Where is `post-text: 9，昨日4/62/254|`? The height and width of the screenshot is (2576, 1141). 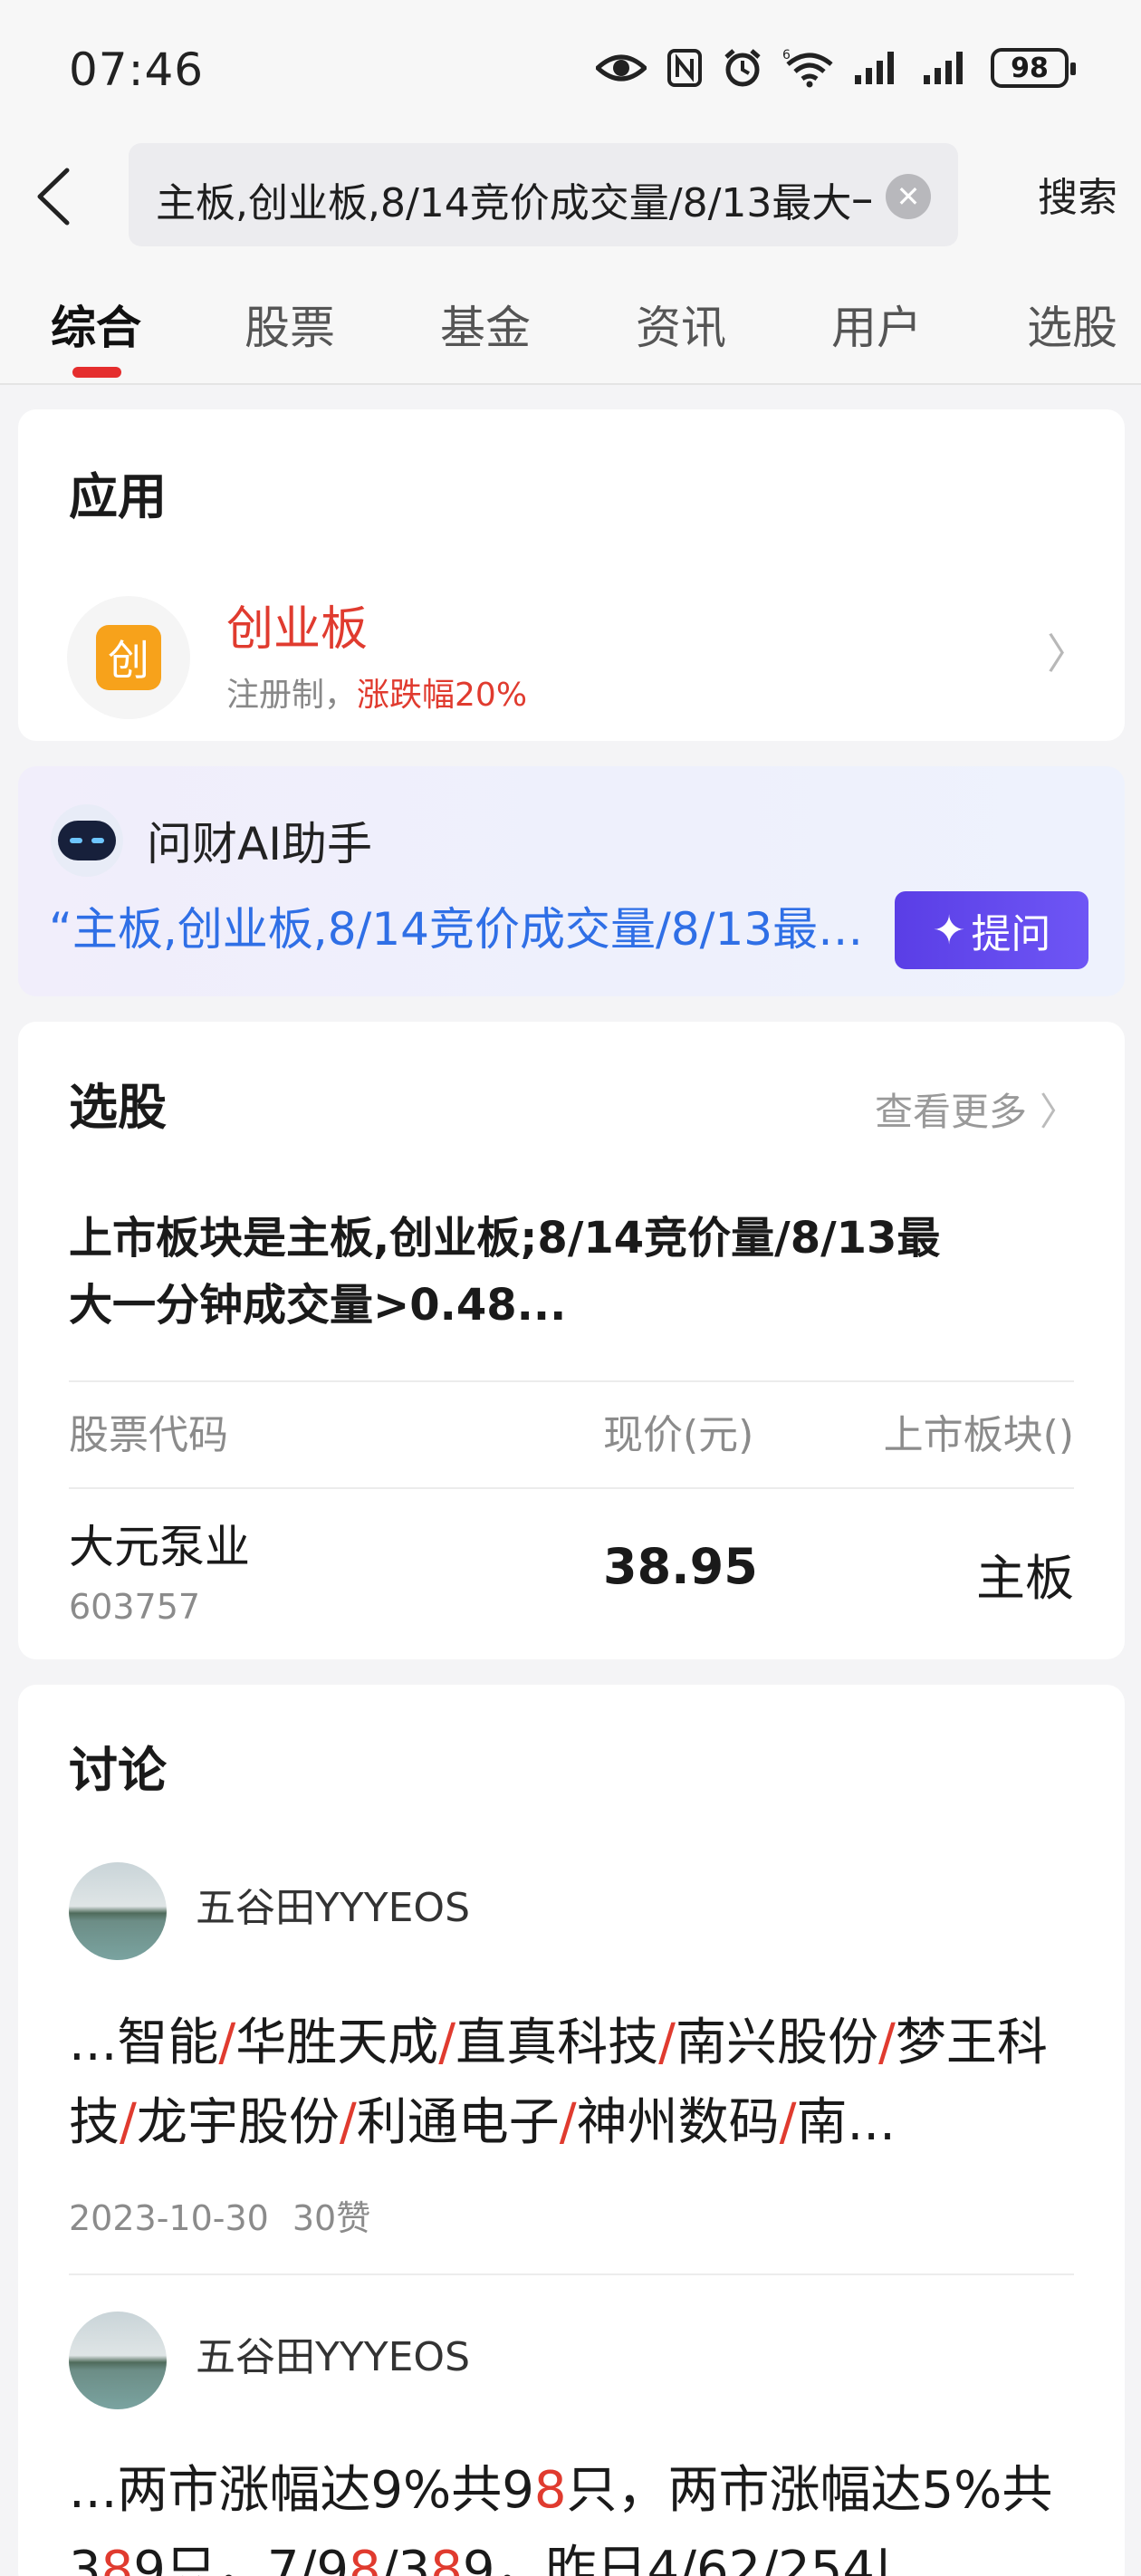 post-text: 9，昨日4/62/254| is located at coordinates (677, 2558).